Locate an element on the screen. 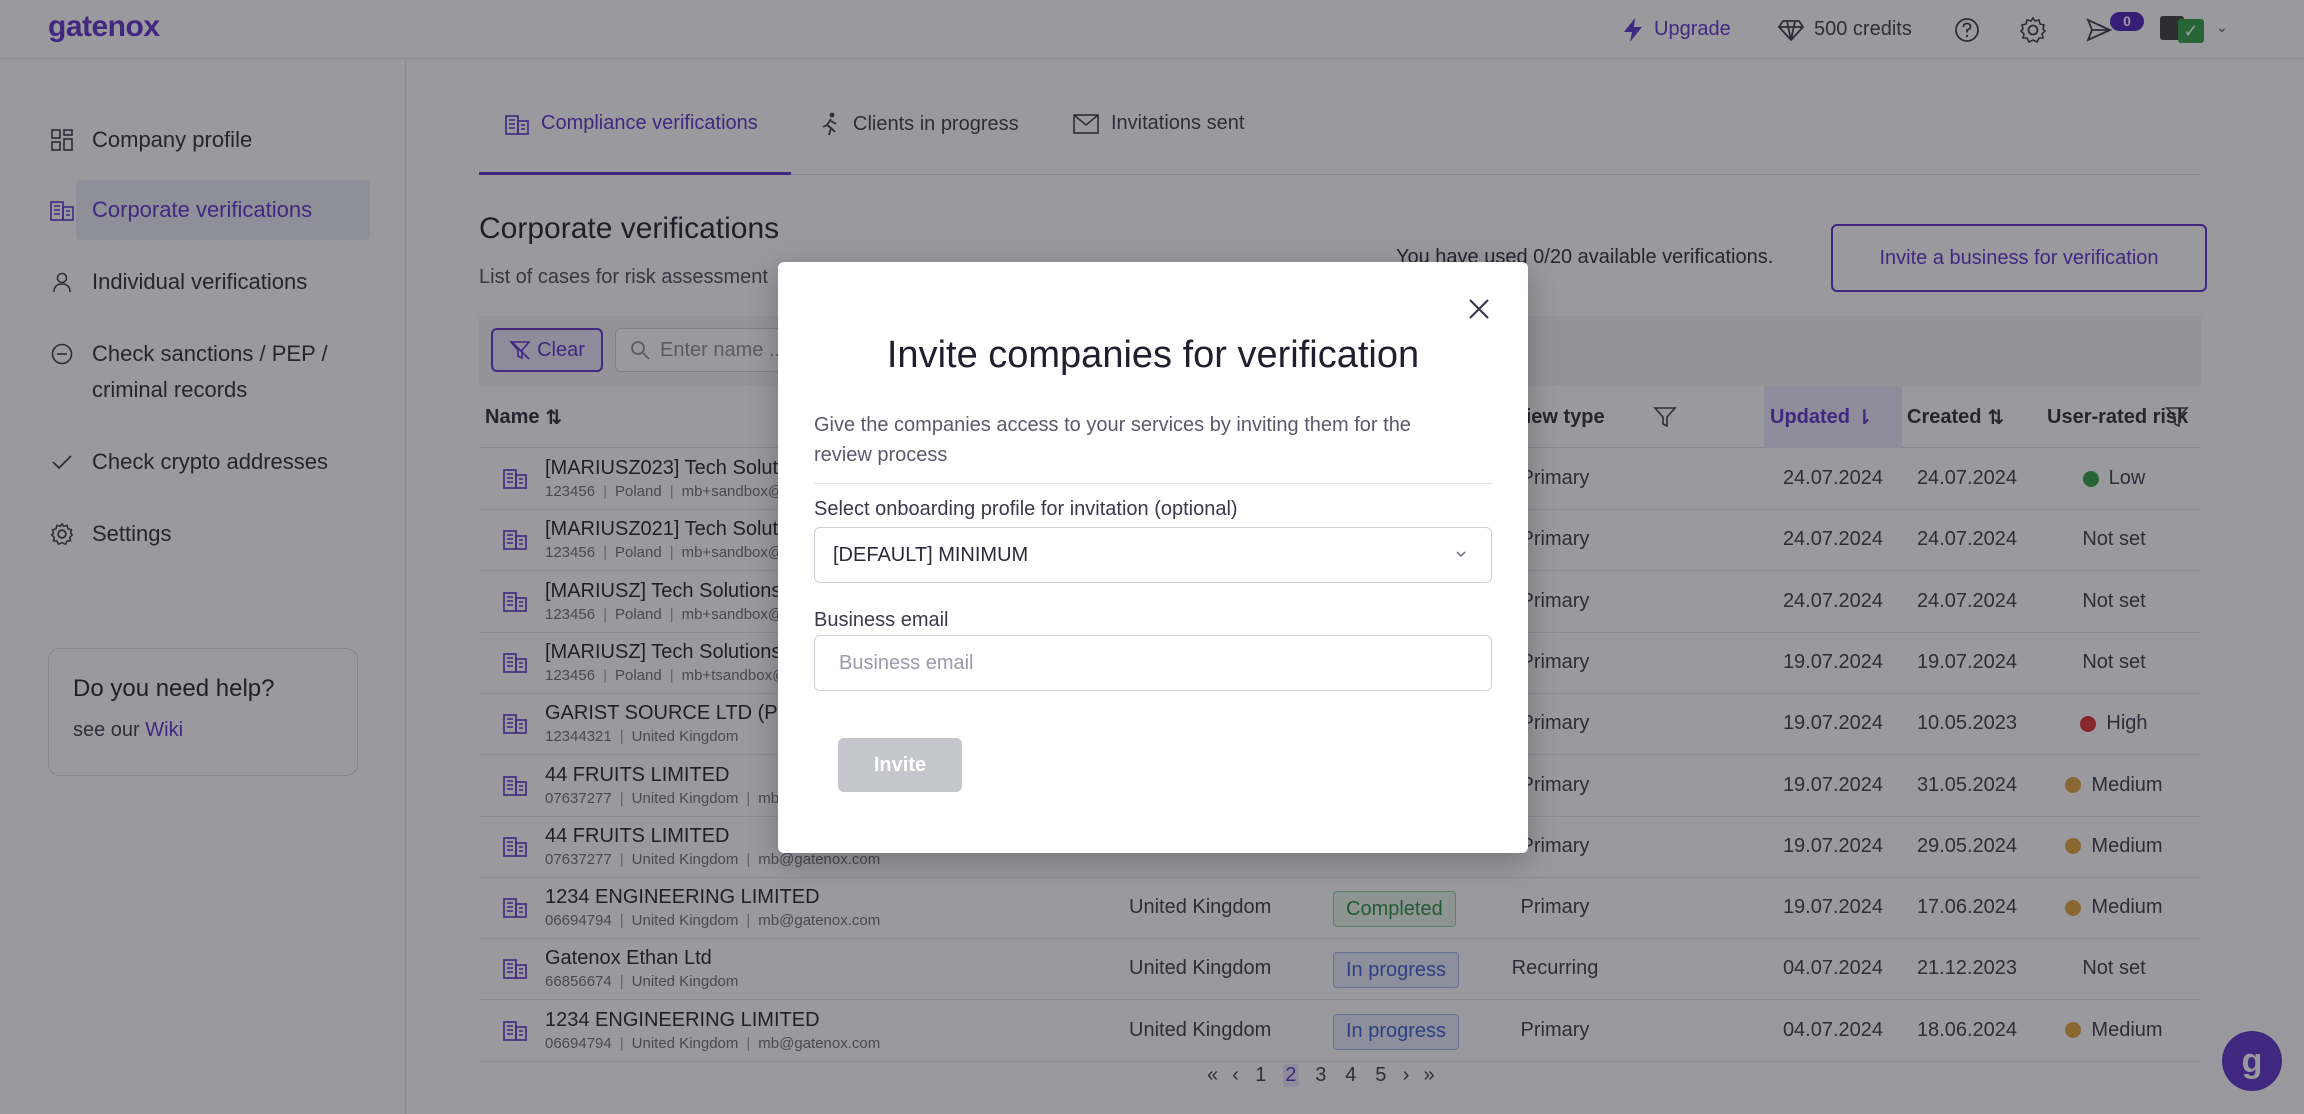 Image resolution: width=2304 pixels, height=1114 pixels. close-icon is located at coordinates (1479, 309).